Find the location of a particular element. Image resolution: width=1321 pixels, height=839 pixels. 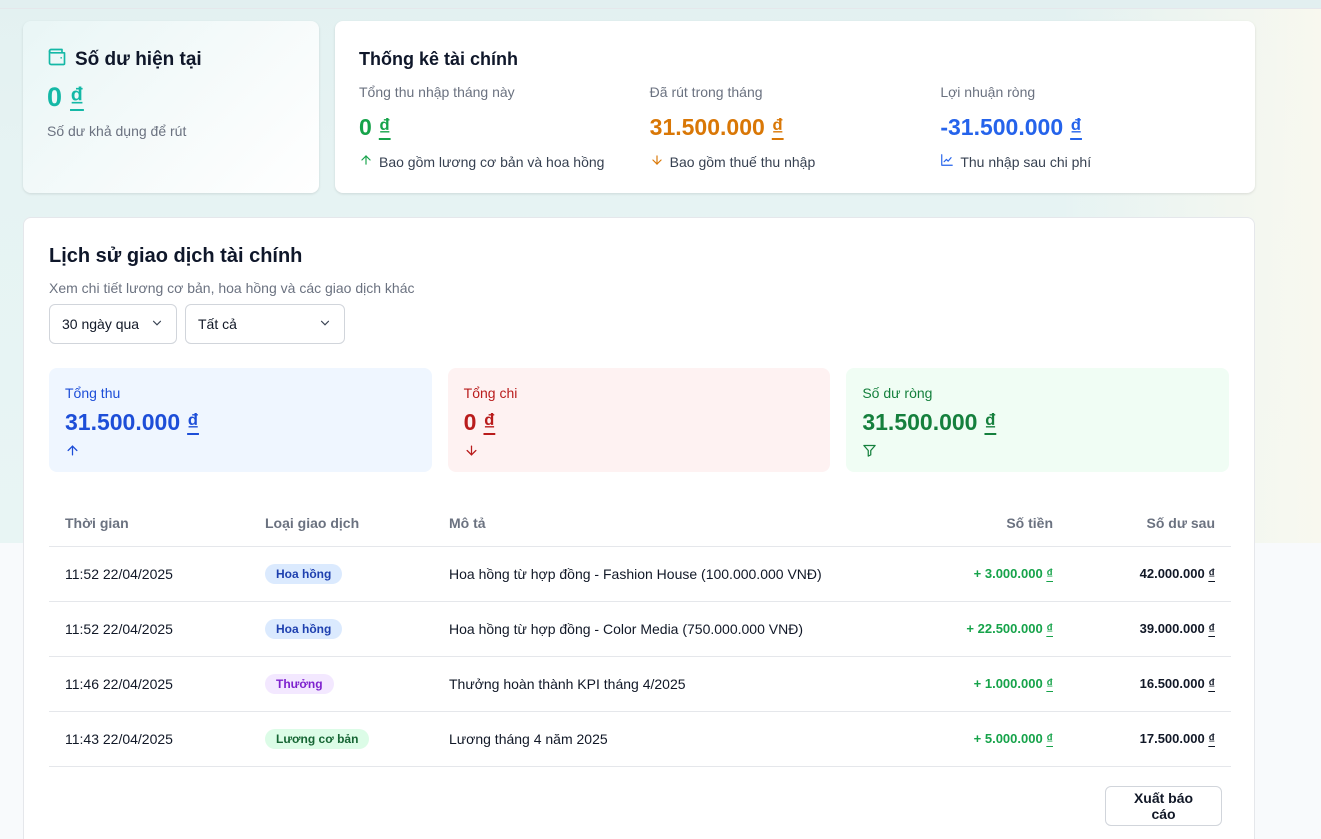

amount-value: + 1.000.000 is located at coordinates (1008, 683).